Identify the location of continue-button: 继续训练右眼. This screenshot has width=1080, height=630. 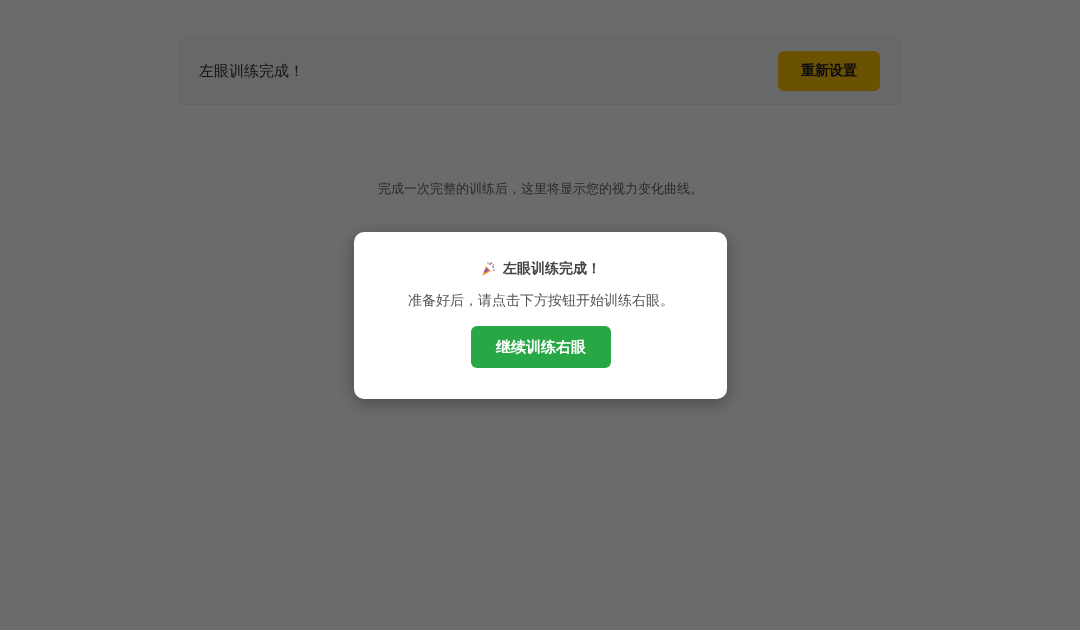
(540, 347).